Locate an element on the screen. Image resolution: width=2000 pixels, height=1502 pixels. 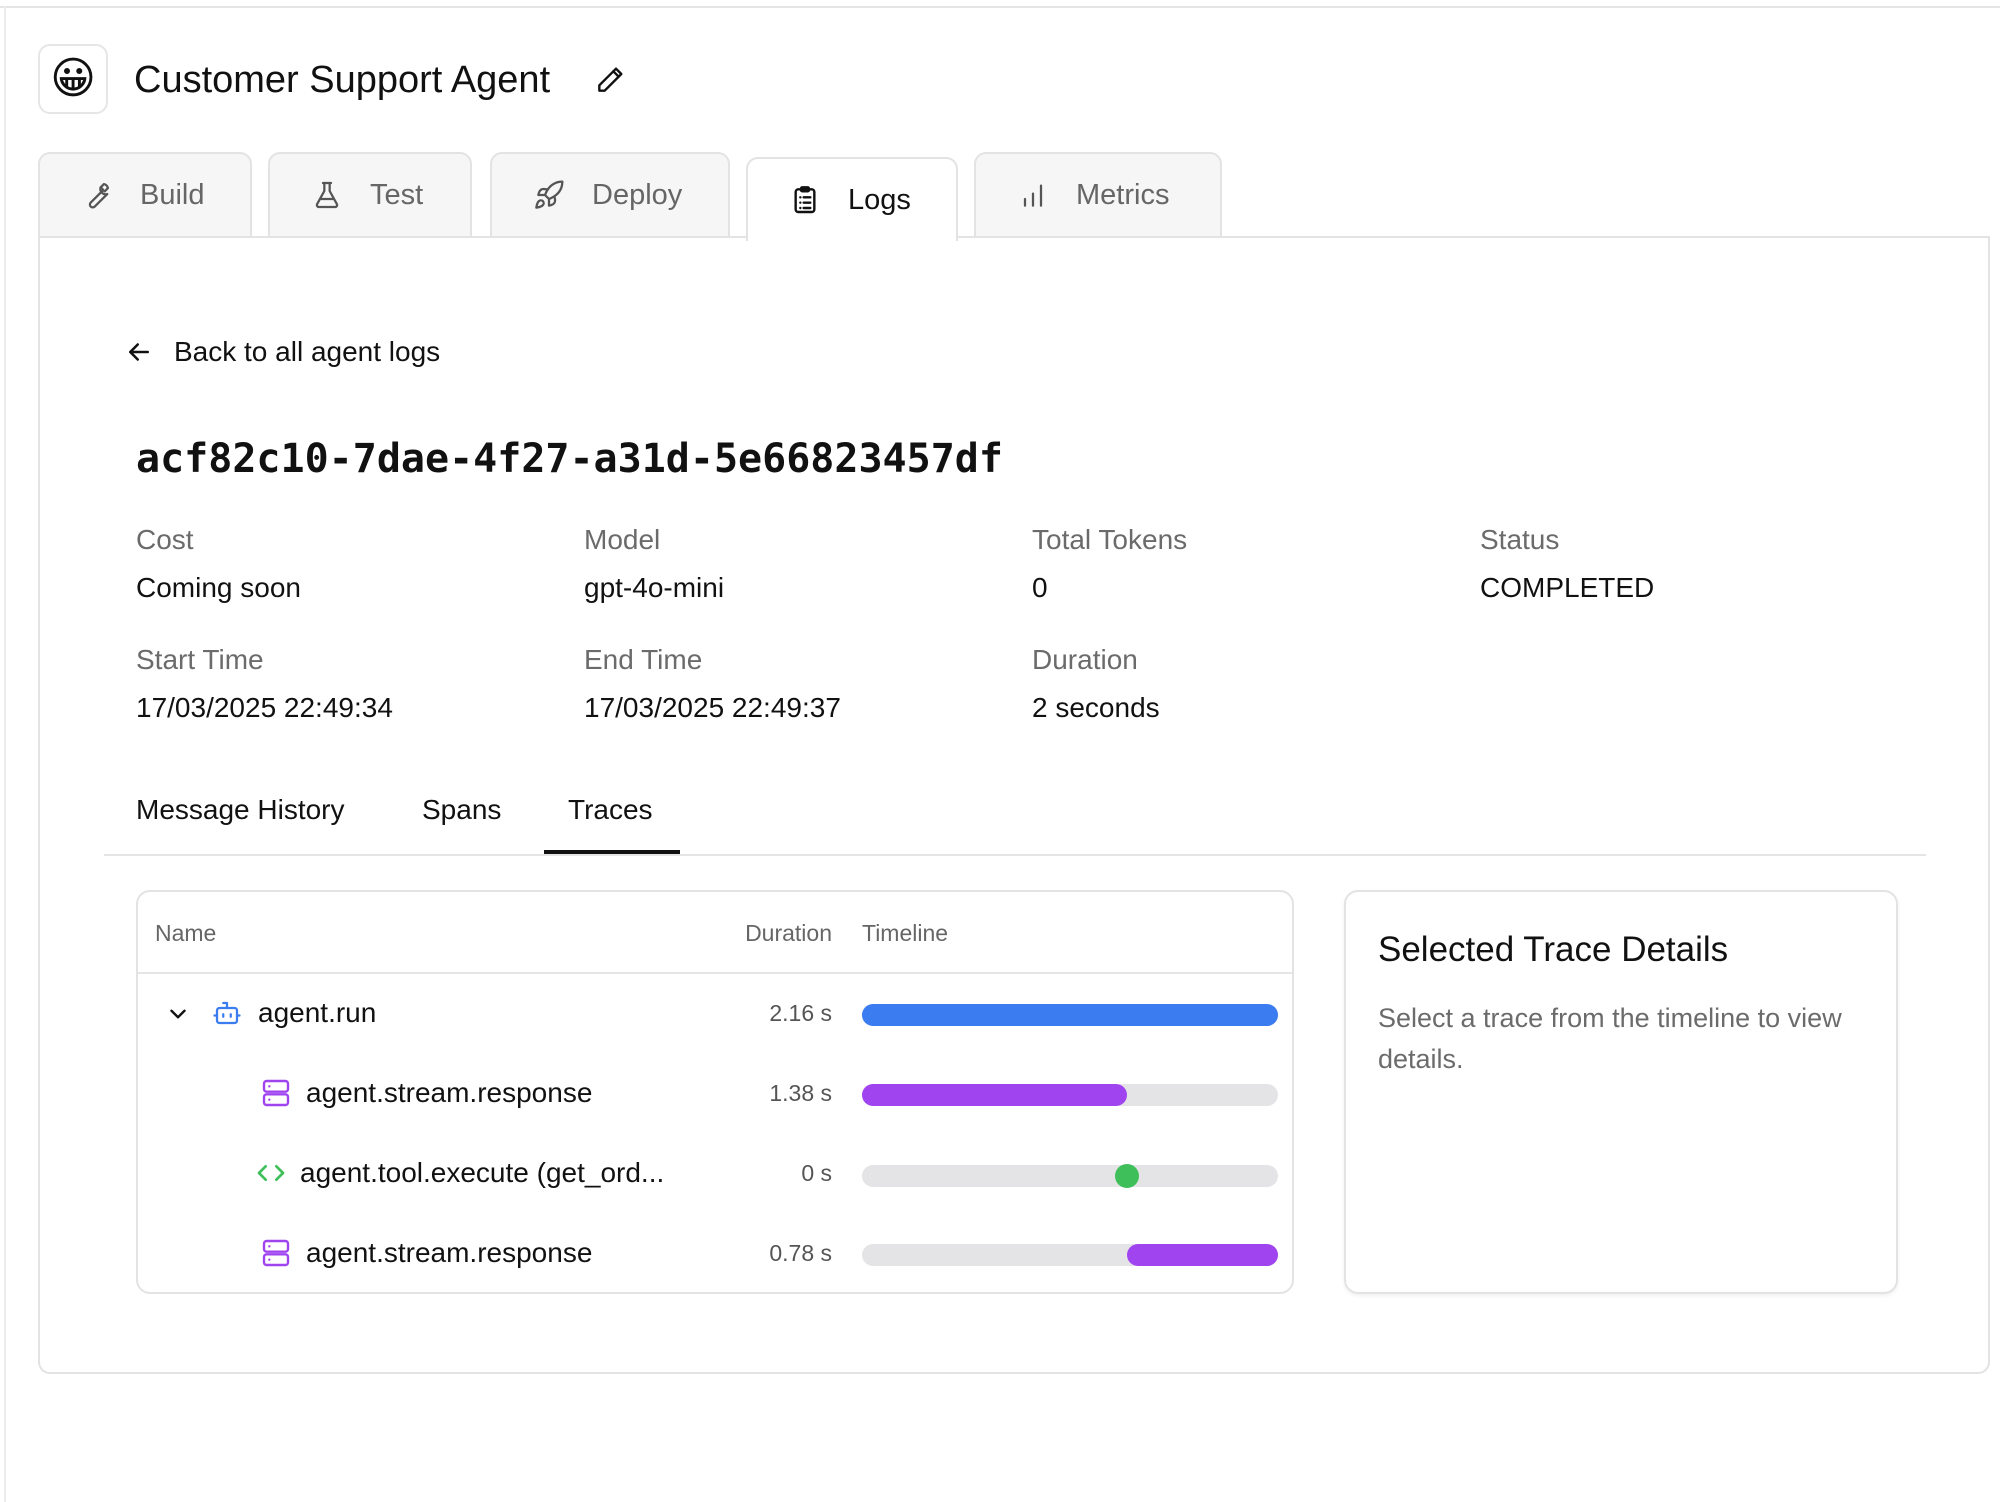
pencil-icon is located at coordinates (610, 79).